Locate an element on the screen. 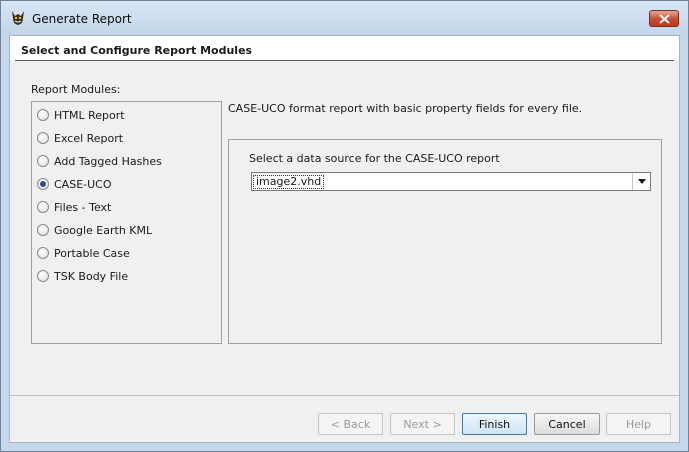 This screenshot has height=452, width=689. module-label: Google Earth KML is located at coordinates (103, 230).